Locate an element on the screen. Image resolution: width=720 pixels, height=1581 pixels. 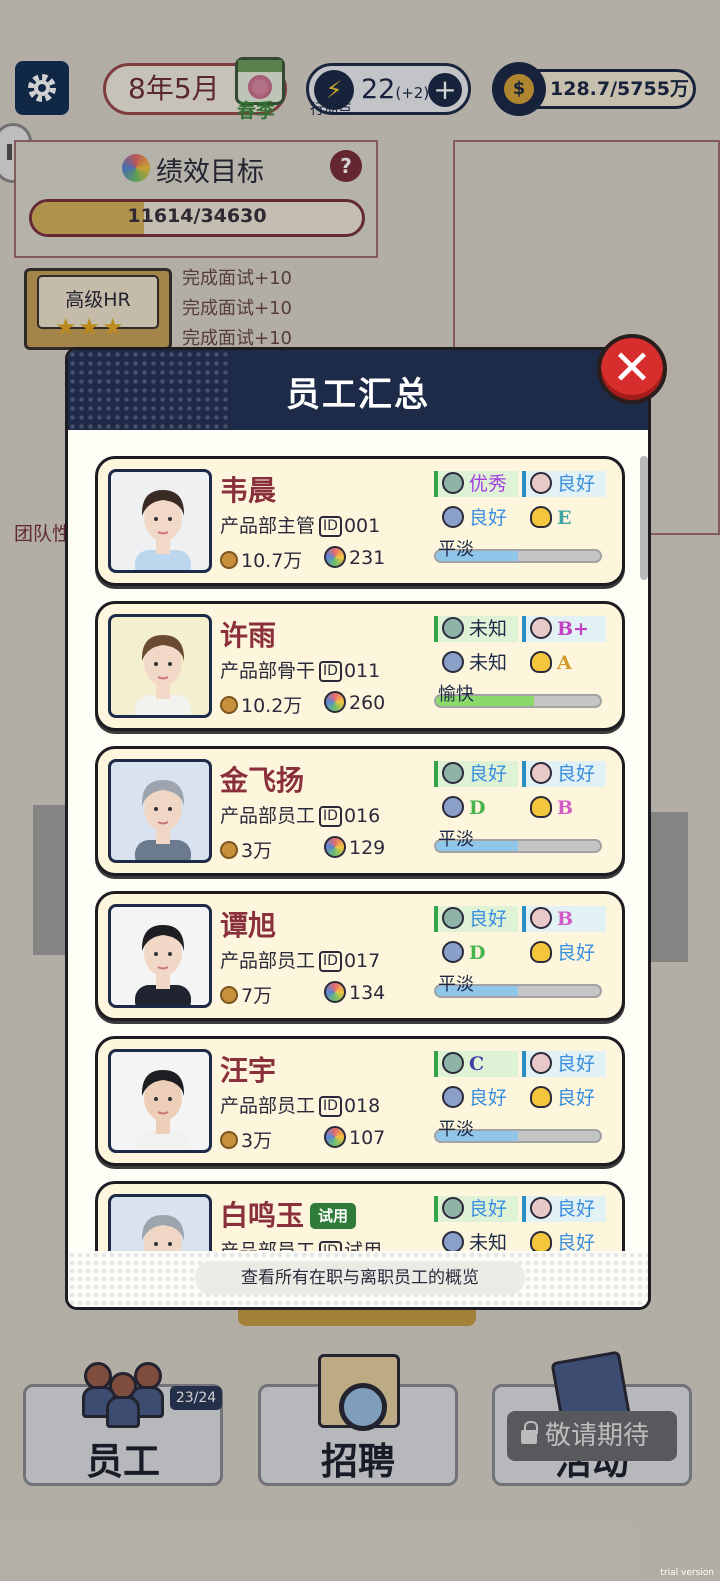
skill-teamwork: D is located at coordinates (482, 808).